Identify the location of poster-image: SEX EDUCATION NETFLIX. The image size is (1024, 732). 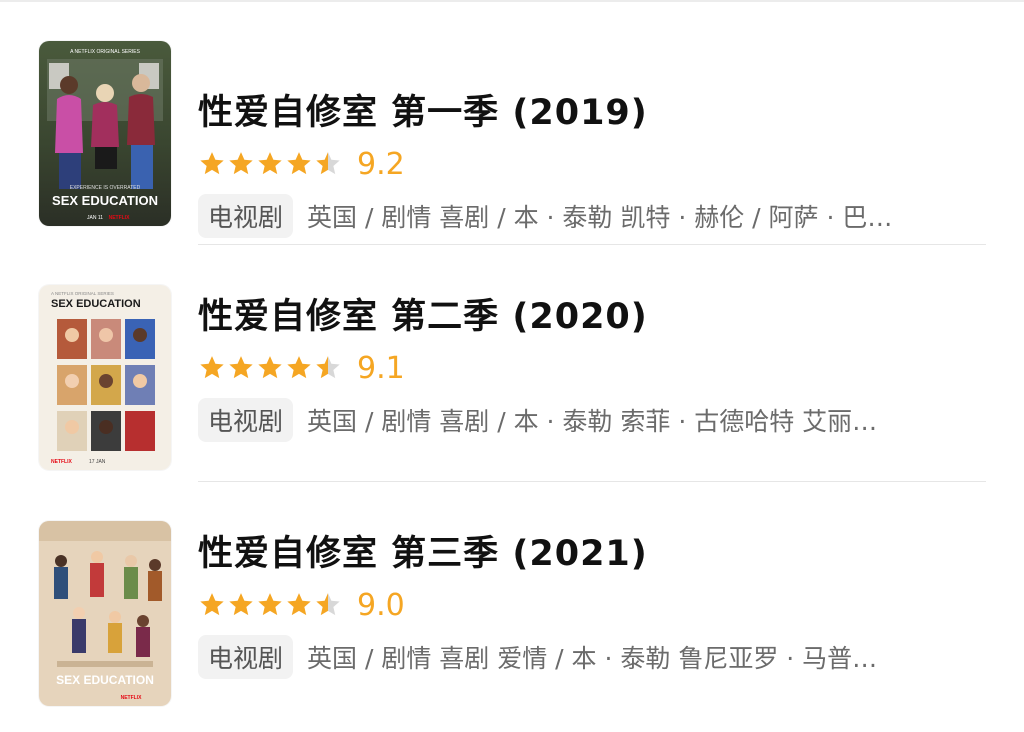
(105, 613).